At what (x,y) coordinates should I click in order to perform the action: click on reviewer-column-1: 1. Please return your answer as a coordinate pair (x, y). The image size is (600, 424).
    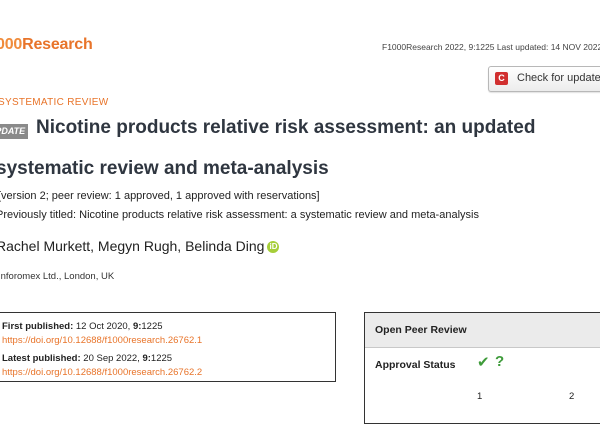
    Looking at the image, I should click on (479, 396).